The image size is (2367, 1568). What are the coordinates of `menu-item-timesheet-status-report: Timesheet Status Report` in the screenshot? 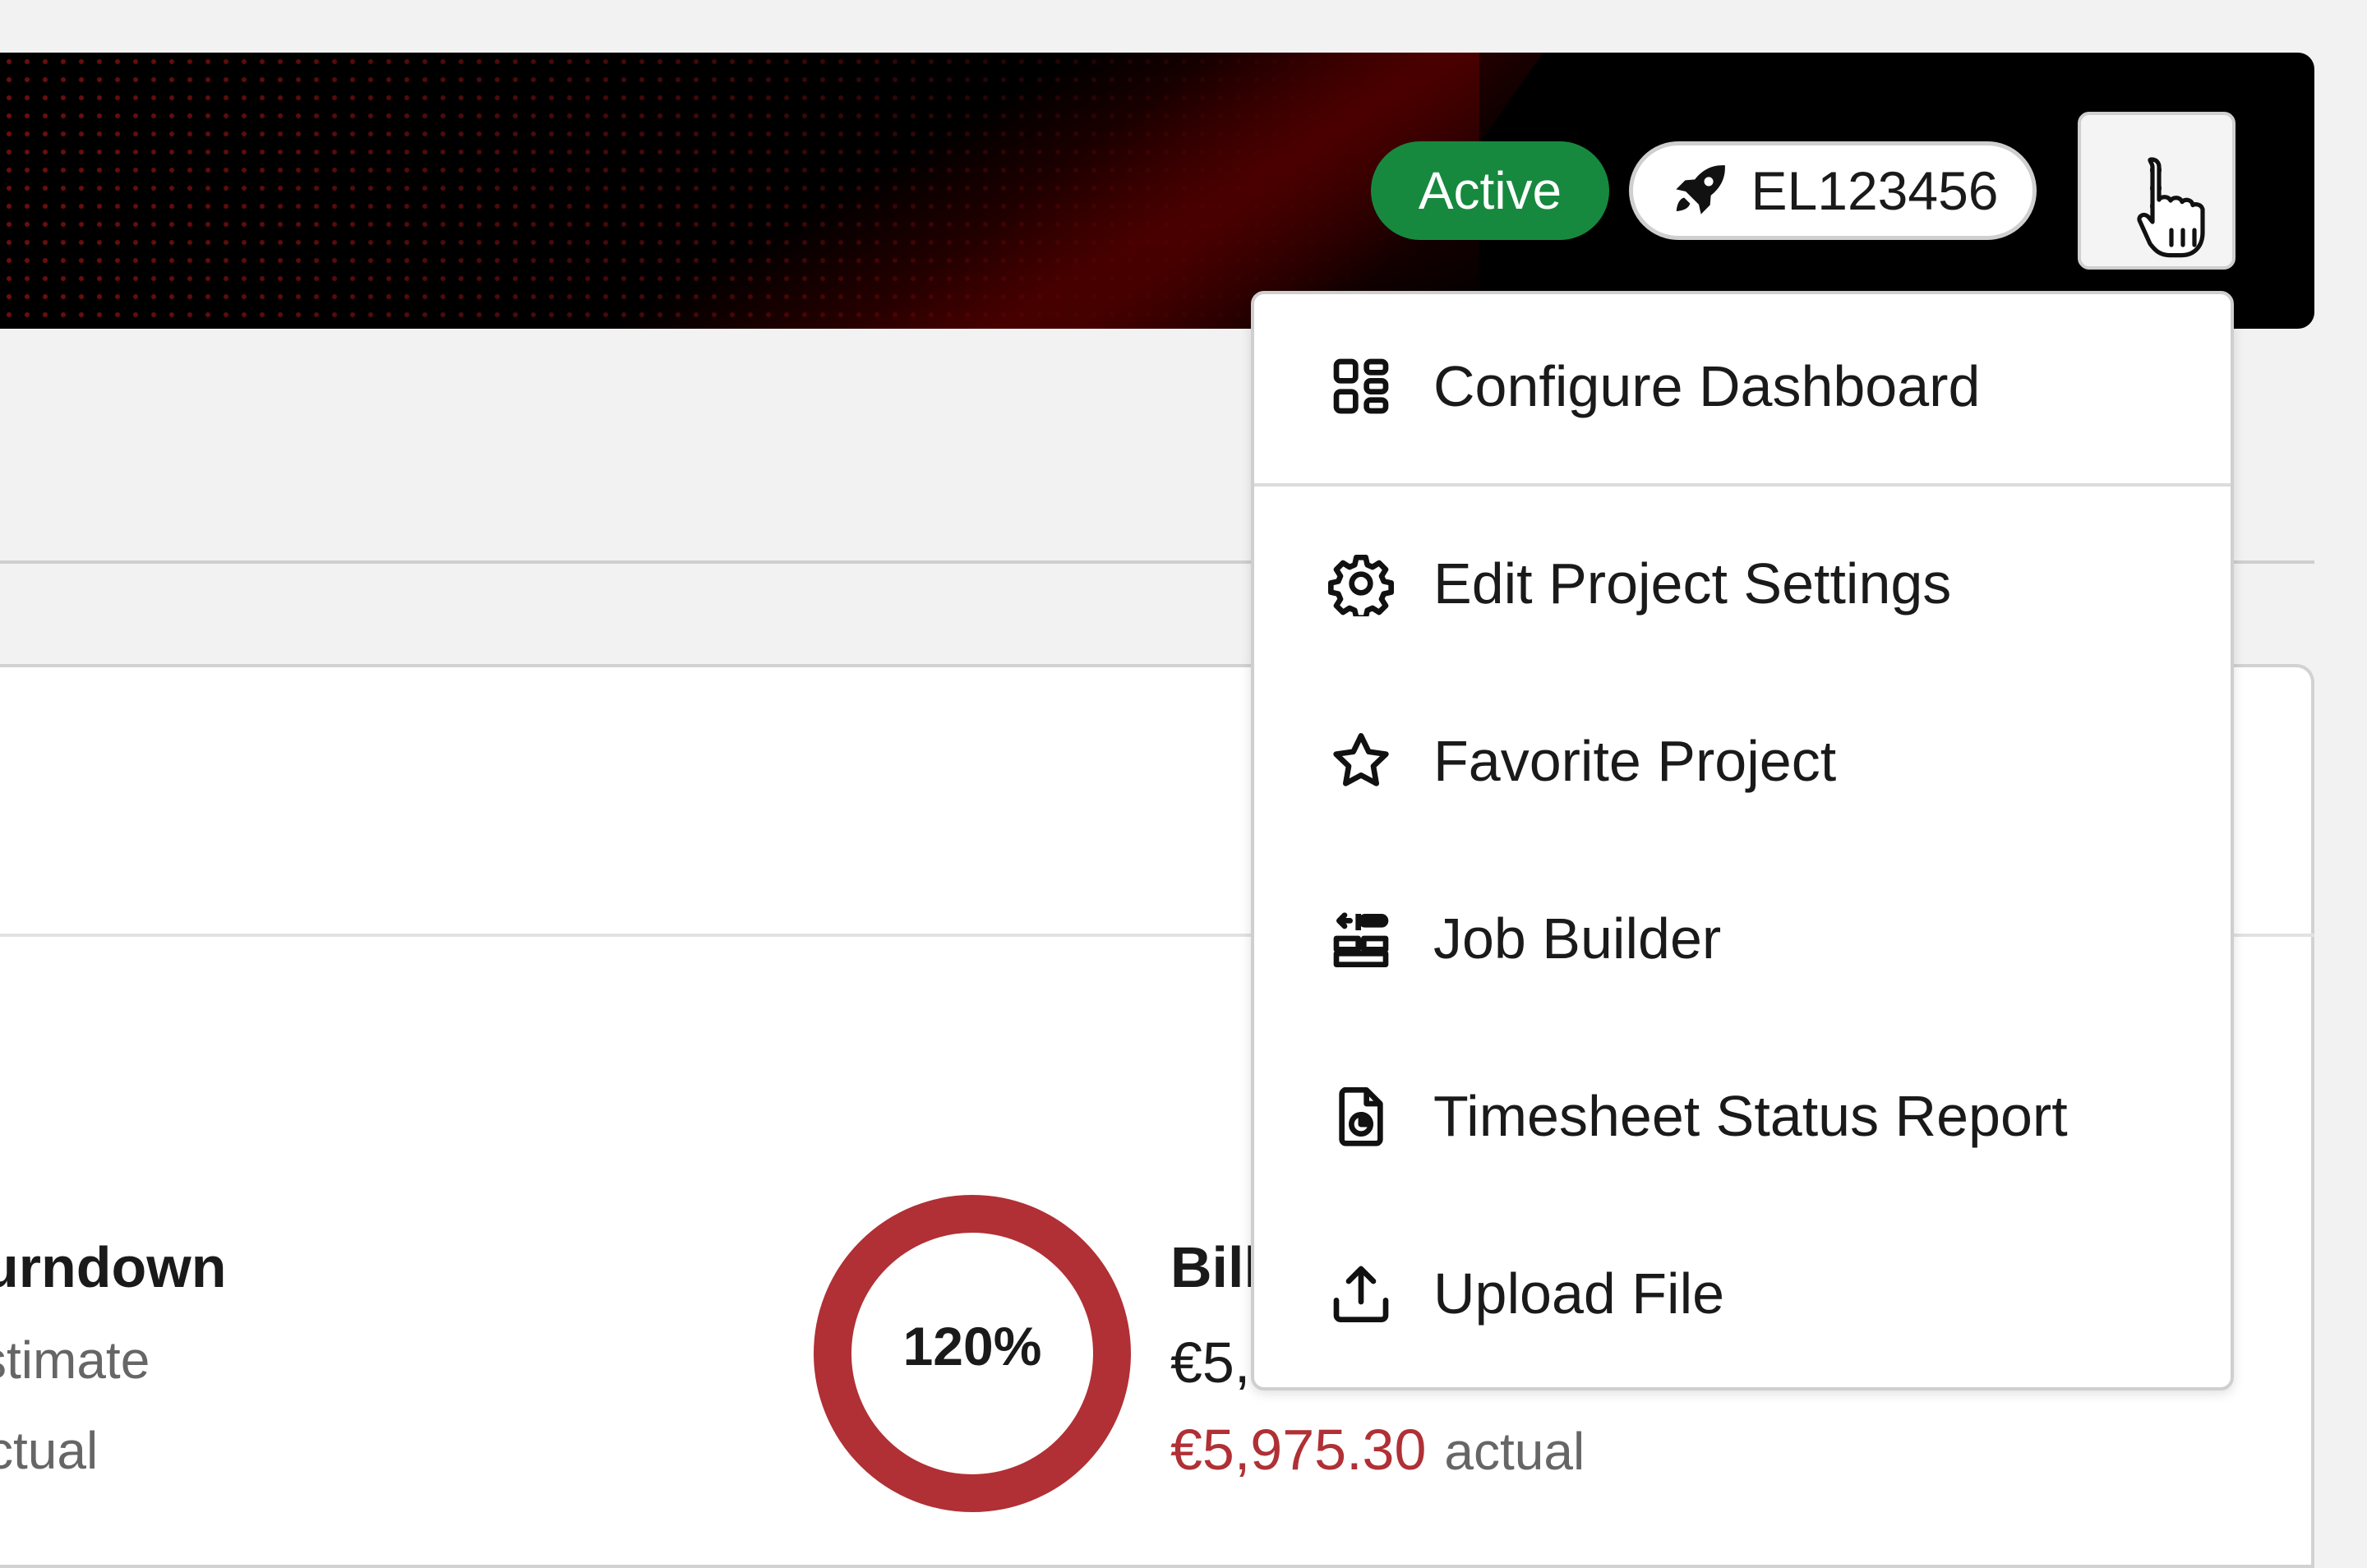 It's located at (1742, 1116).